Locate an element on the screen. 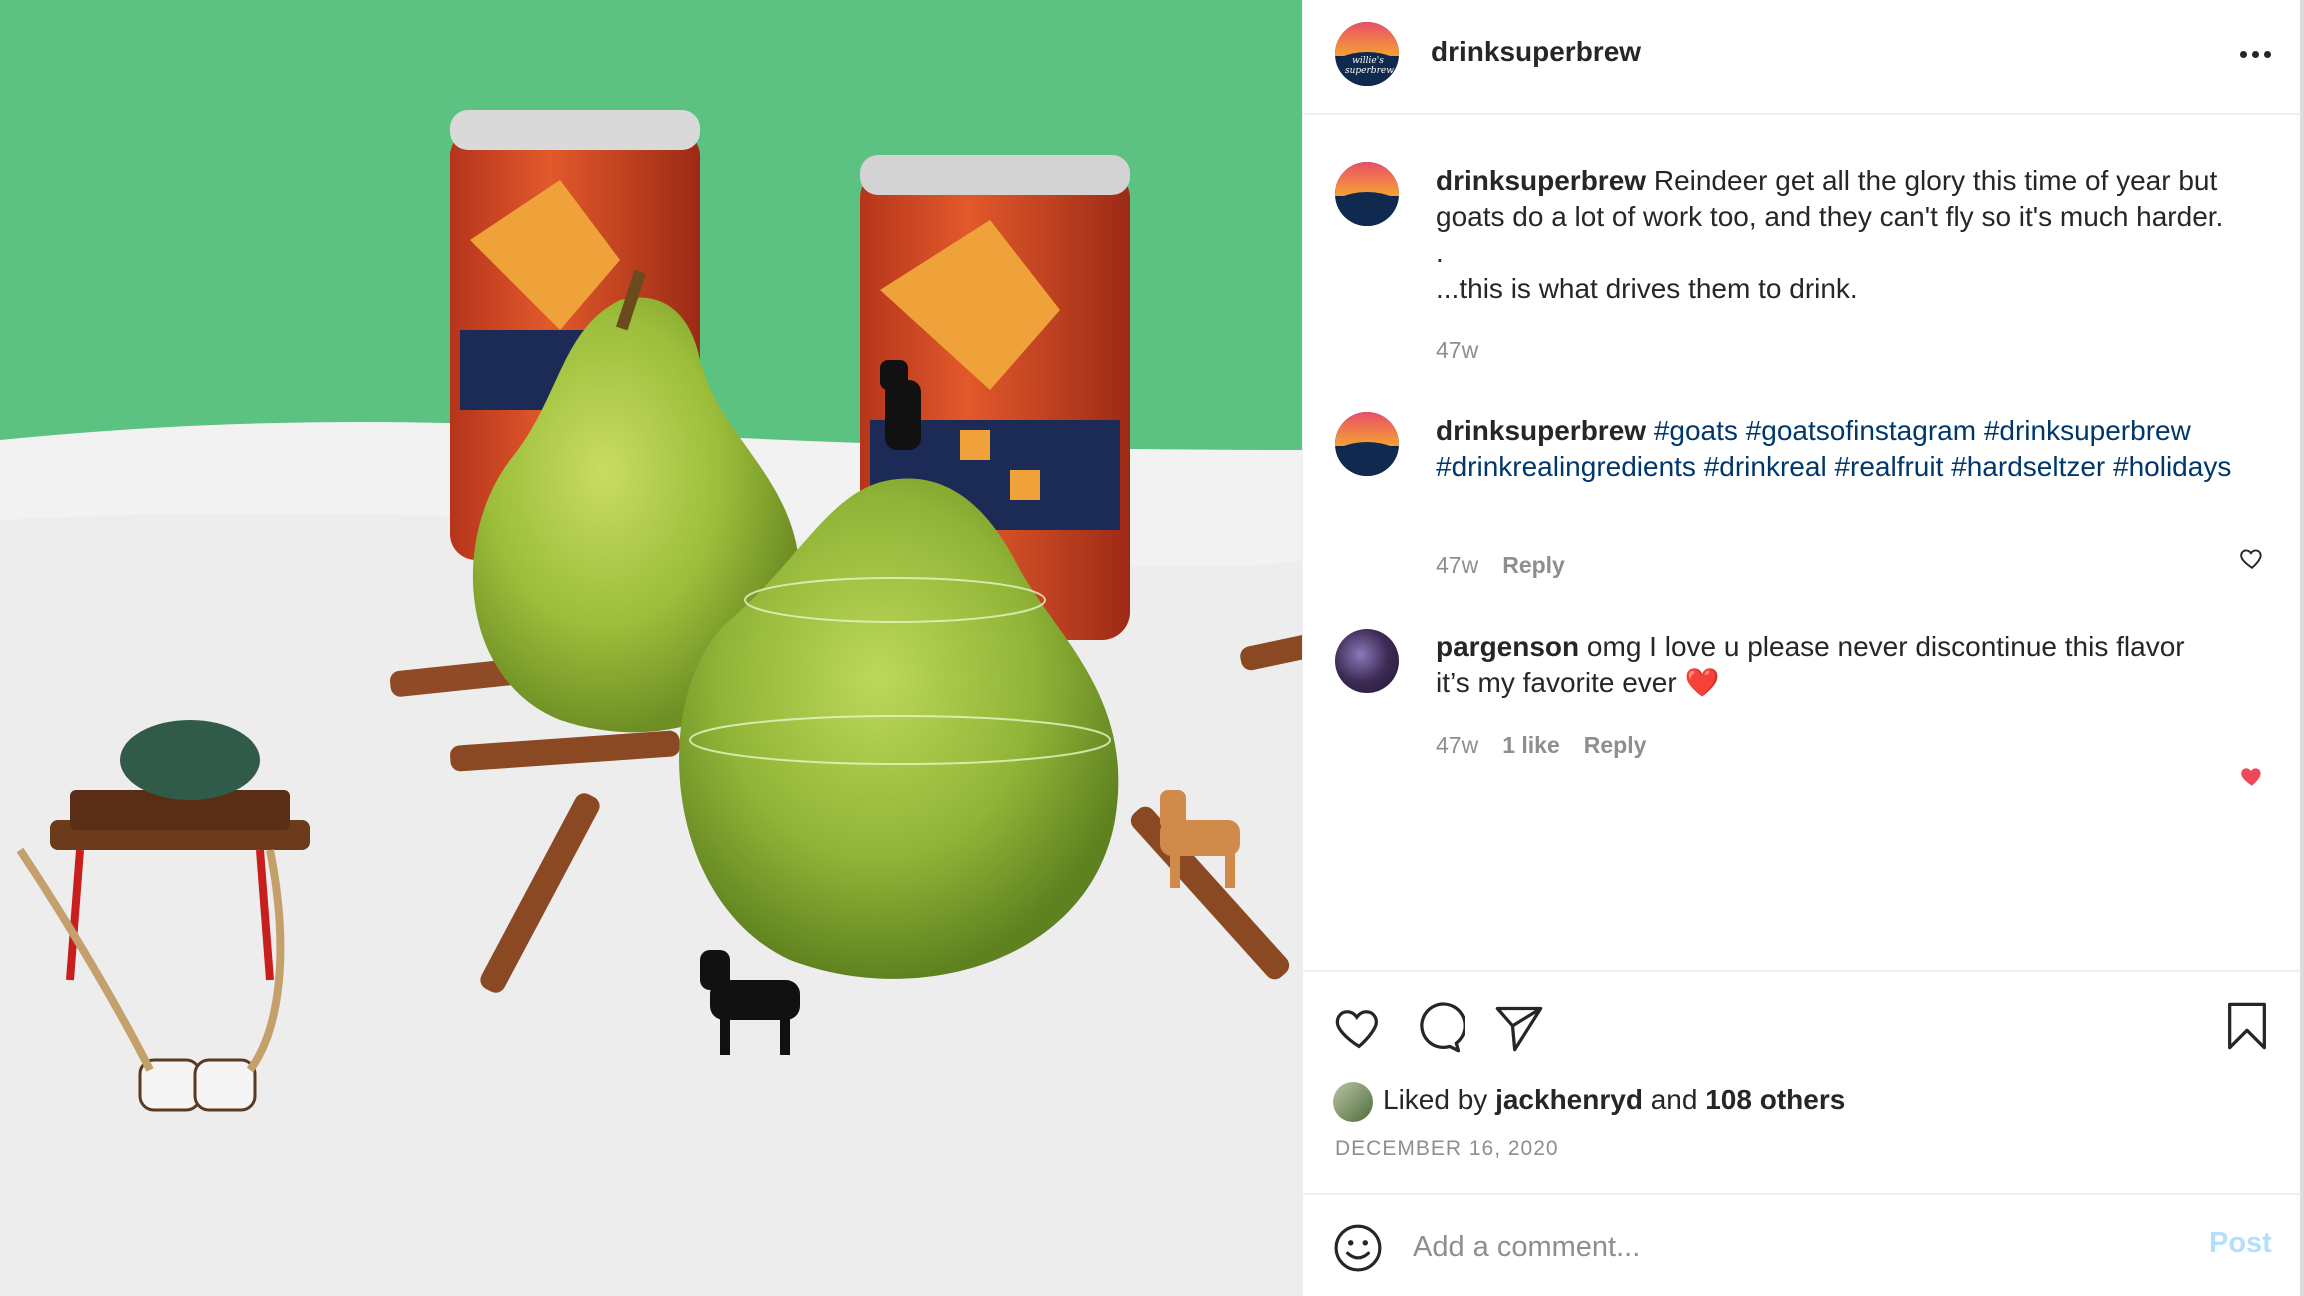 The image size is (2304, 1296). liker-avatar is located at coordinates (1353, 1102).